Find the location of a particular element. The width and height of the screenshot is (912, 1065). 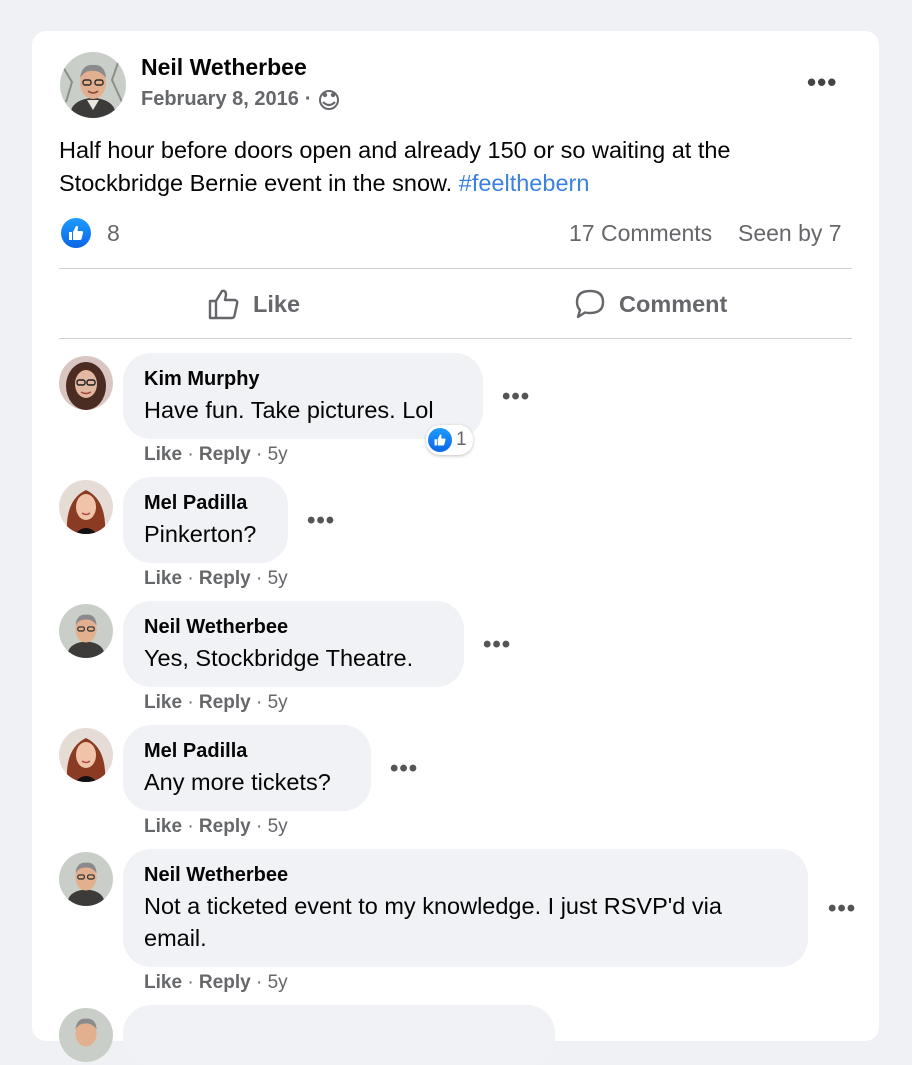

likes-count: 8 is located at coordinates (113, 233).